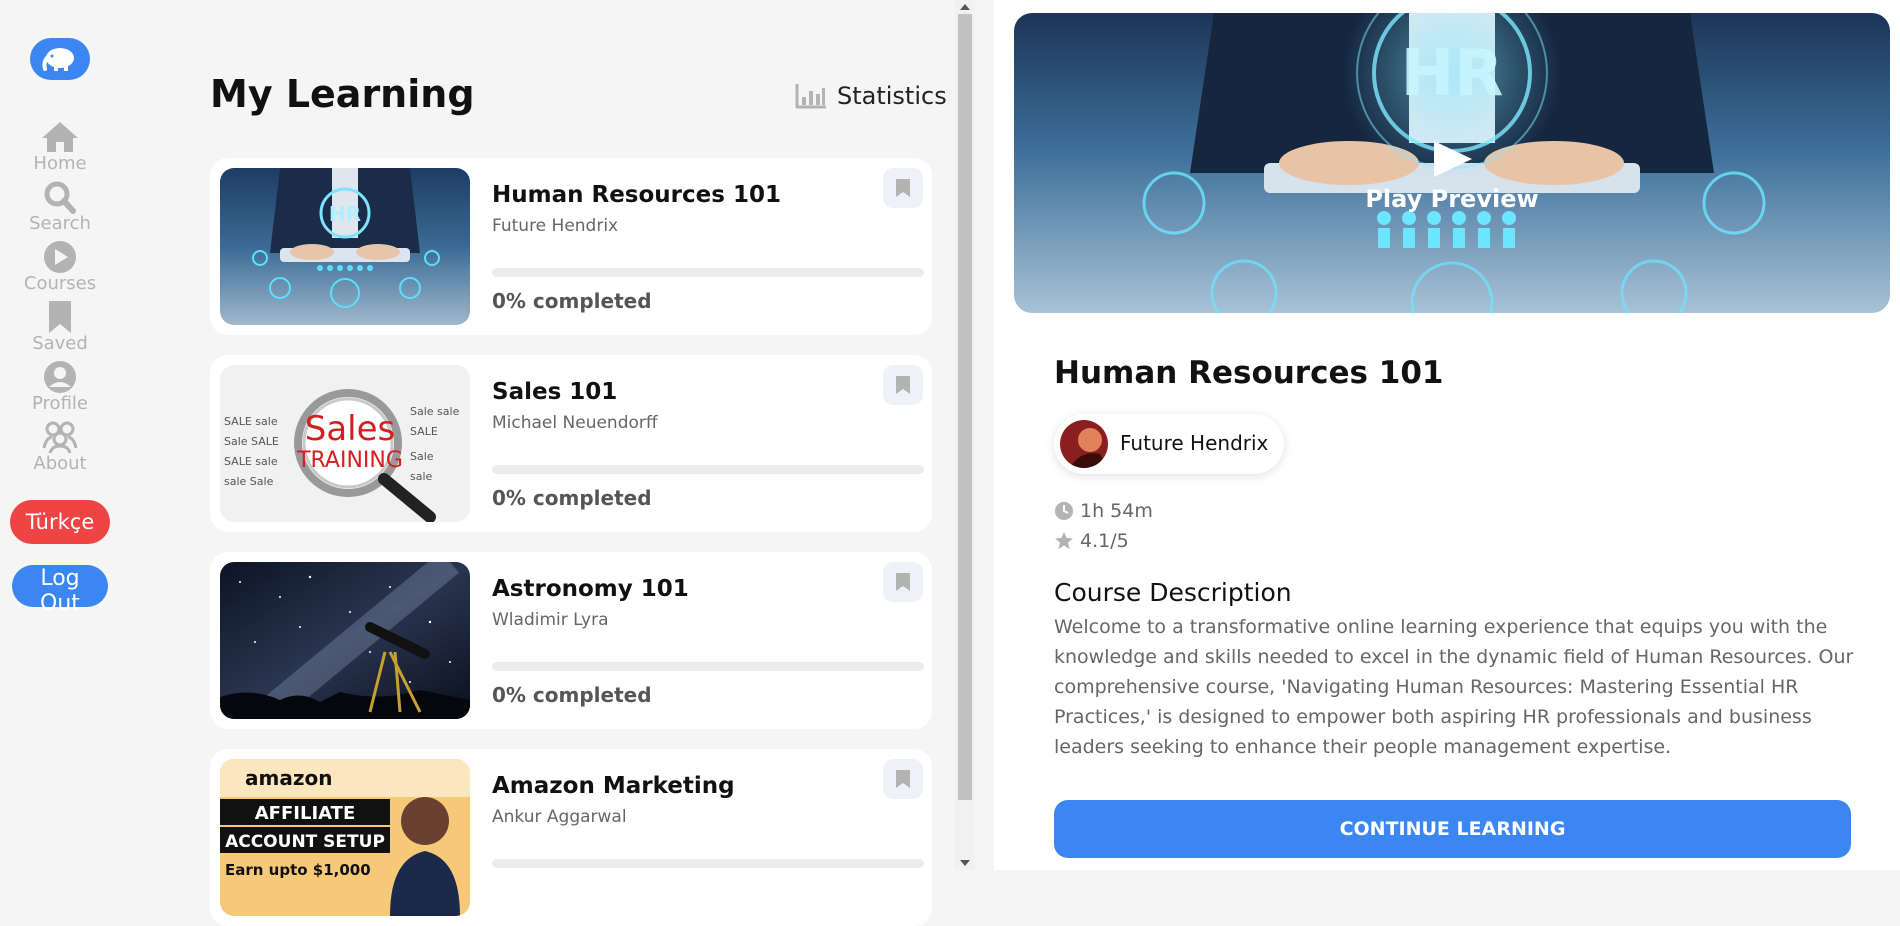  What do you see at coordinates (965, 7) in the screenshot?
I see `scroll-up-arrow` at bounding box center [965, 7].